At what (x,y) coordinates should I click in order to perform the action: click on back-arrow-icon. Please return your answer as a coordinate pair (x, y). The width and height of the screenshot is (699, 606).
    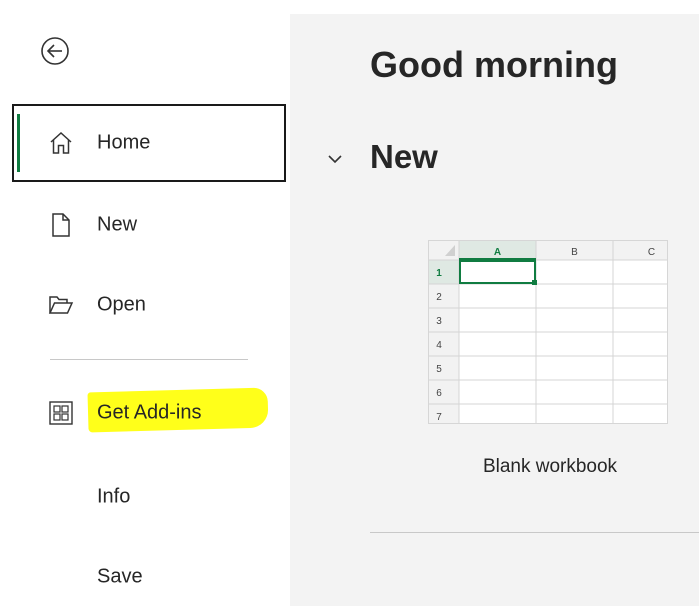
    Looking at the image, I should click on (55, 51).